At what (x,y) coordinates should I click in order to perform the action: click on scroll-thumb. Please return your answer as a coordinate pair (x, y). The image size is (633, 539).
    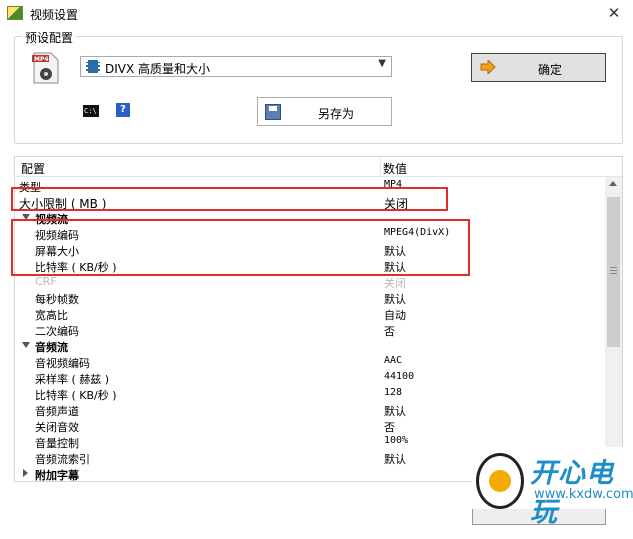
    Looking at the image, I should click on (613, 272).